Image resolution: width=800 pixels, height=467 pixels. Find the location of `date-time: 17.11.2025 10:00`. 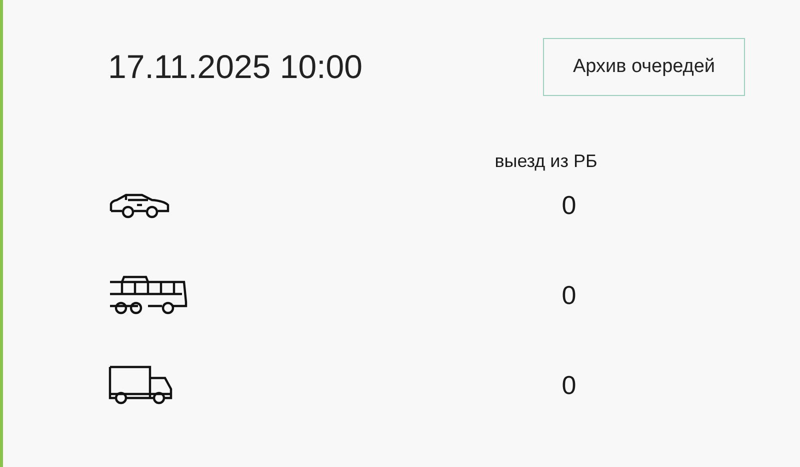

date-time: 17.11.2025 10:00 is located at coordinates (235, 67).